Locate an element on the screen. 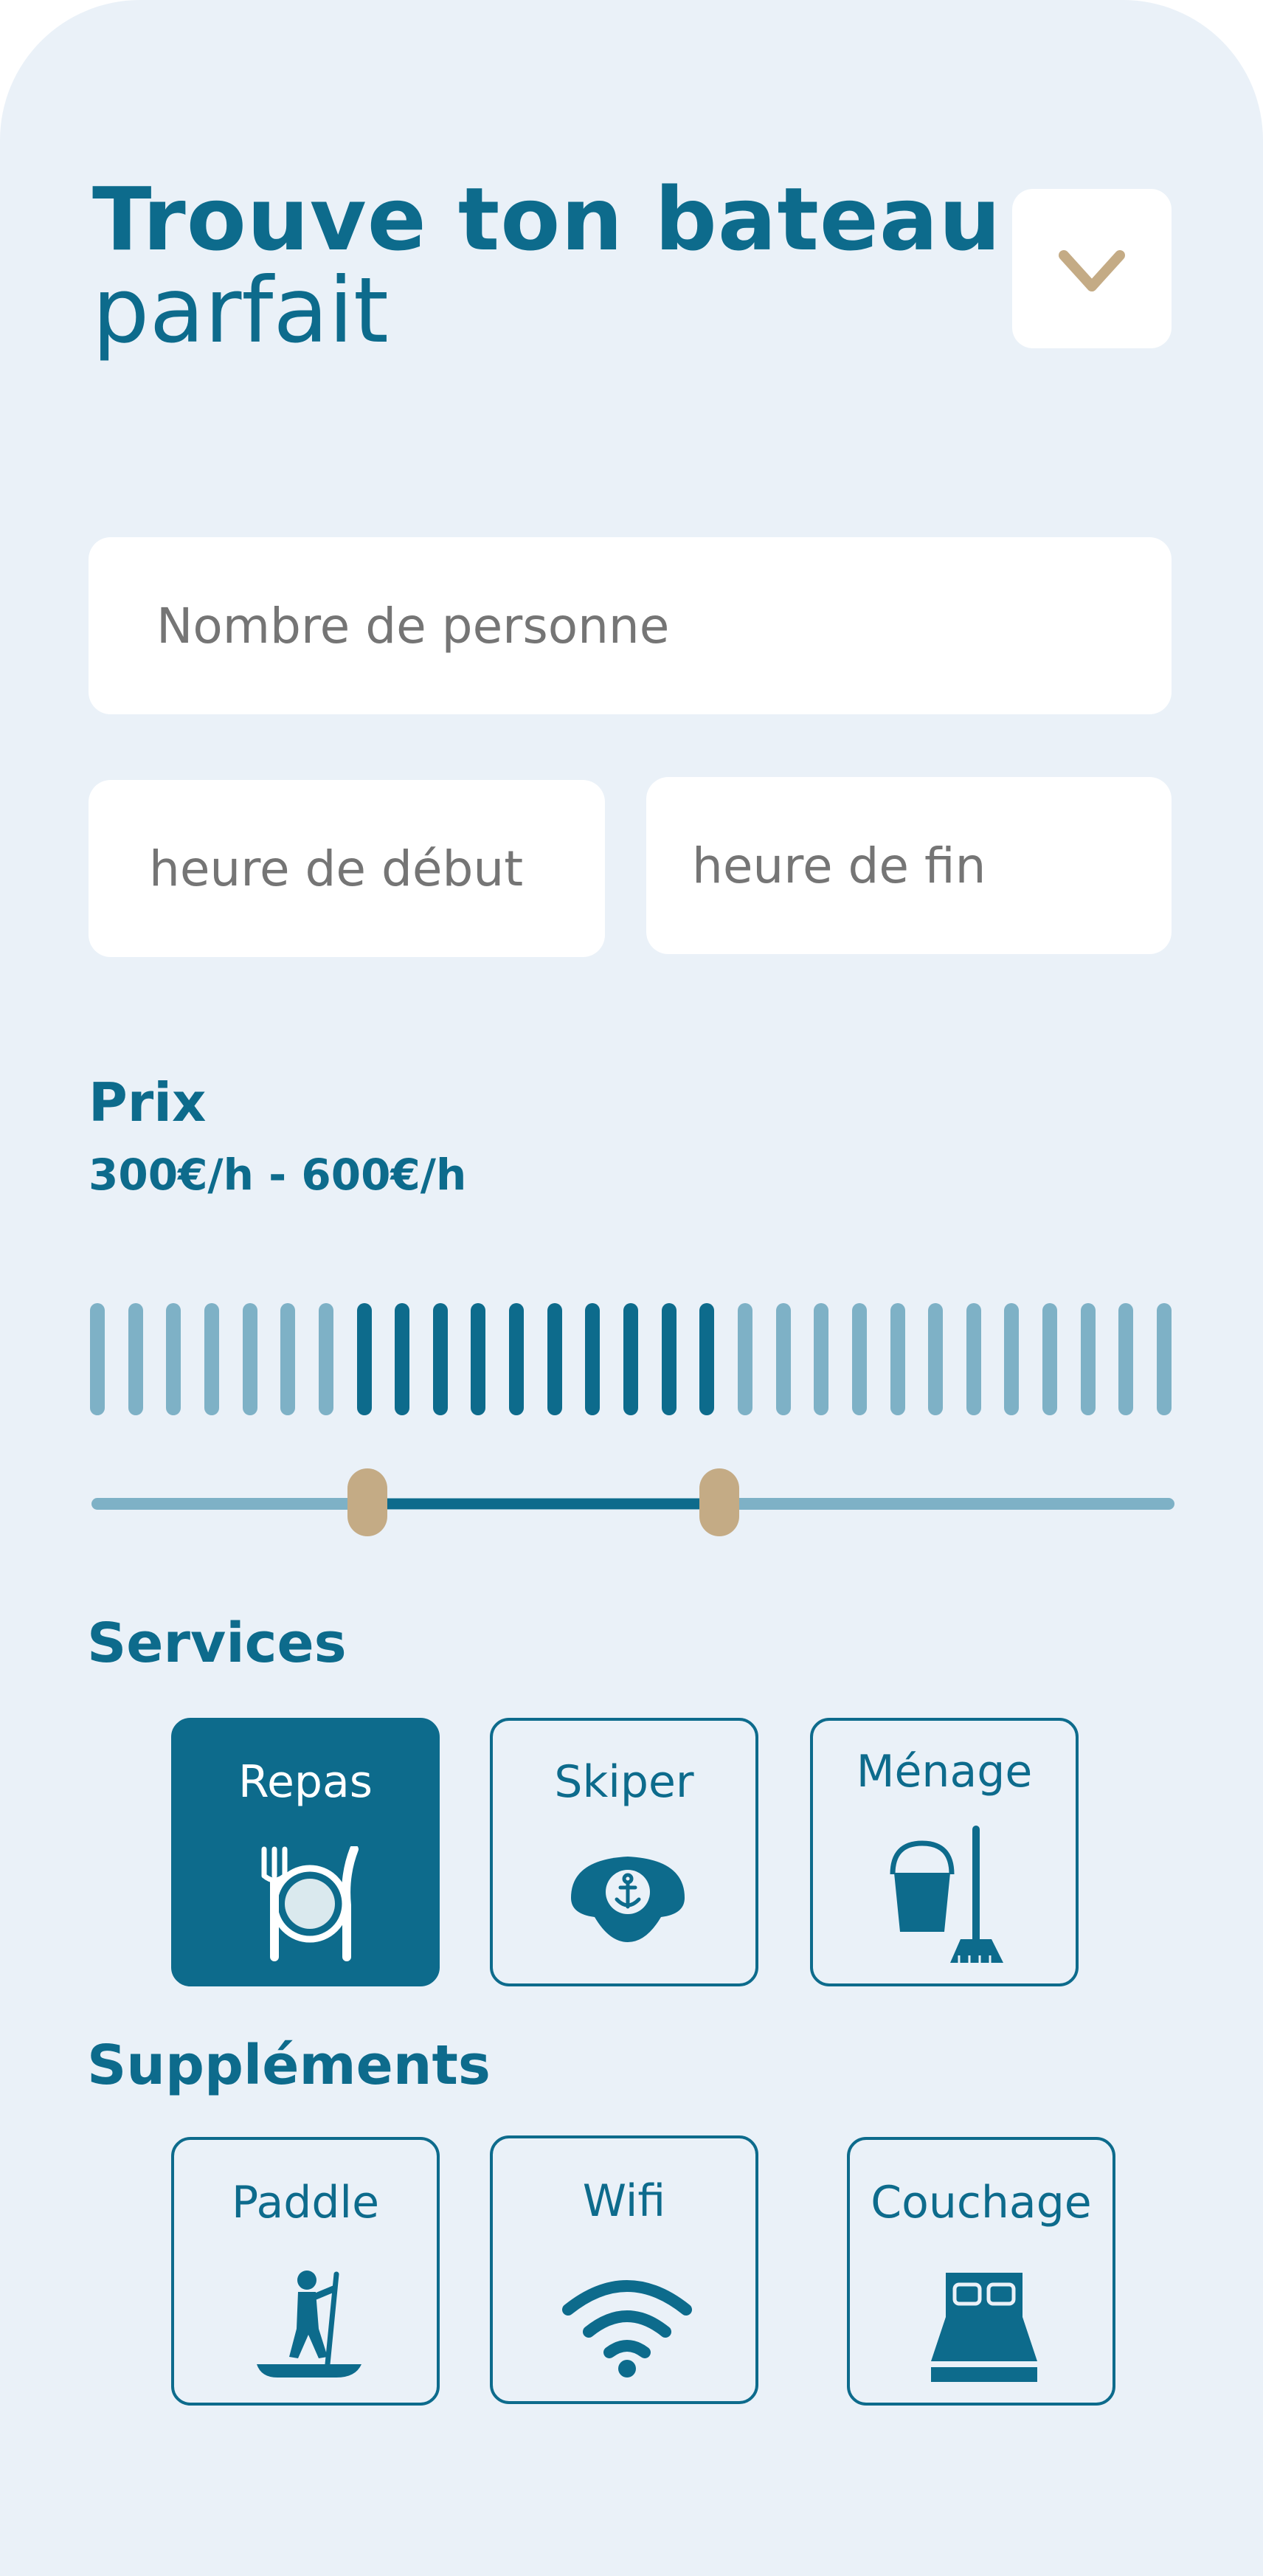 This screenshot has height=2576, width=1263. persons-input is located at coordinates (630, 625).